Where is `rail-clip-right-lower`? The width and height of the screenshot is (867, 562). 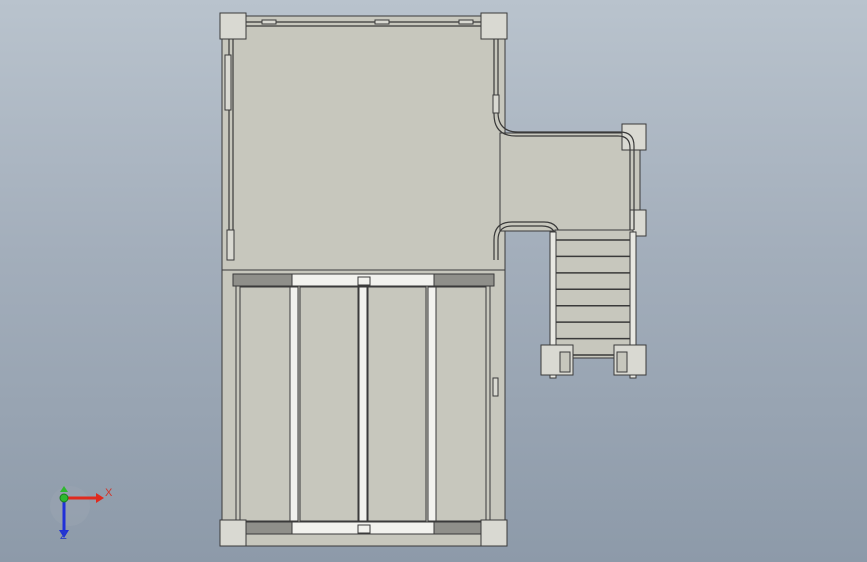 rail-clip-right-lower is located at coordinates (495, 387).